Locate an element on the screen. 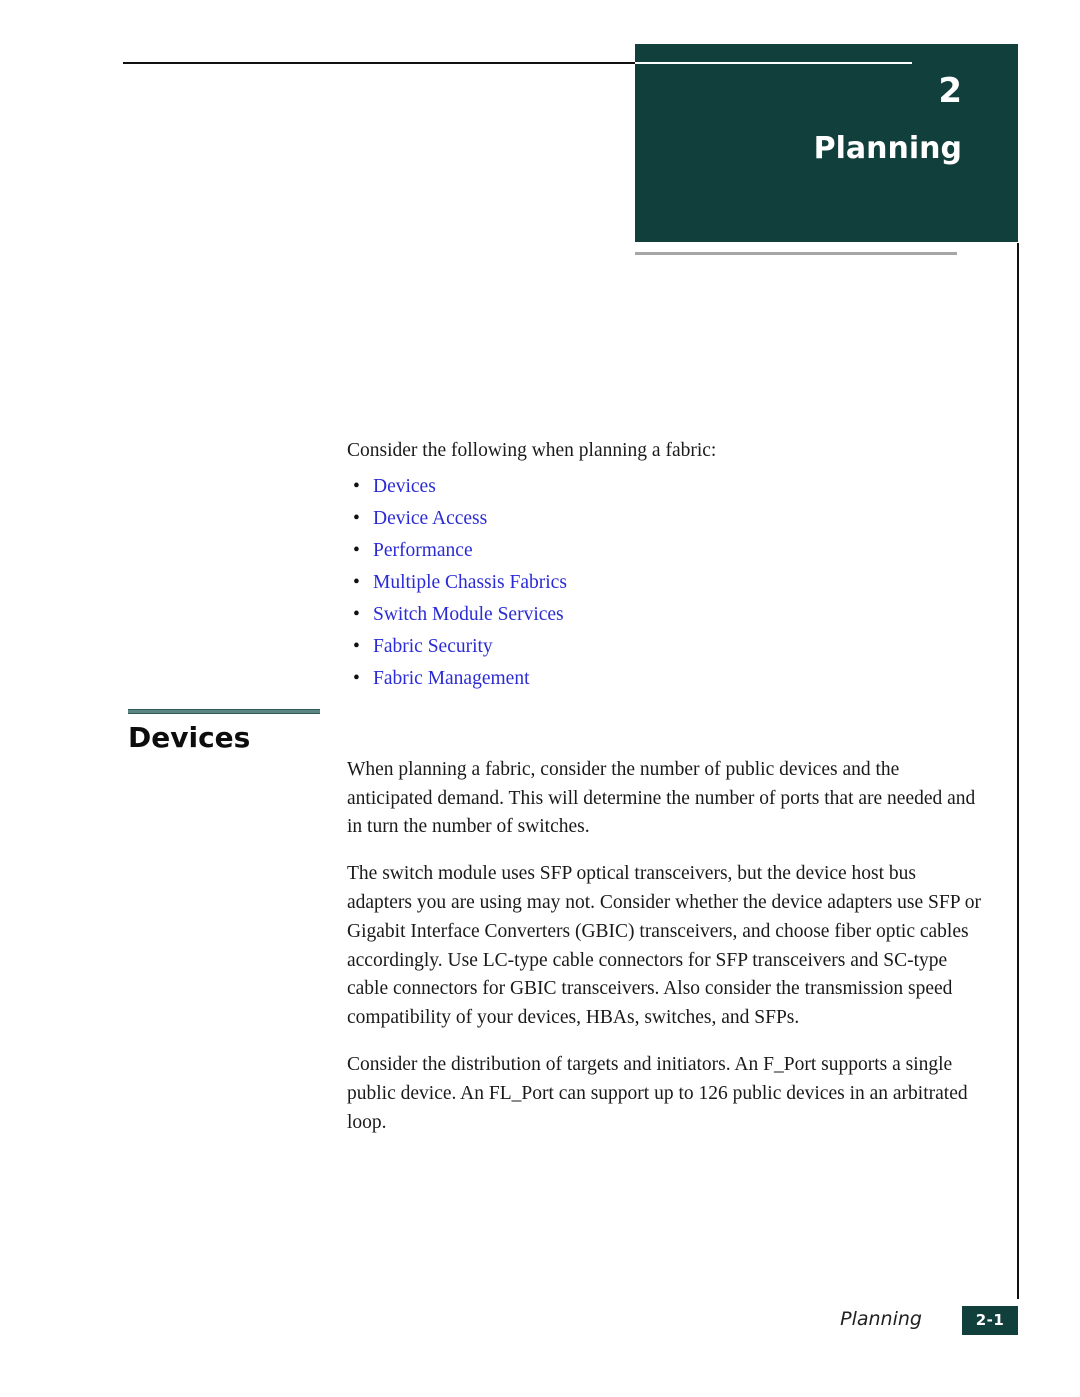  list-item: • Device Access is located at coordinates (664, 519).